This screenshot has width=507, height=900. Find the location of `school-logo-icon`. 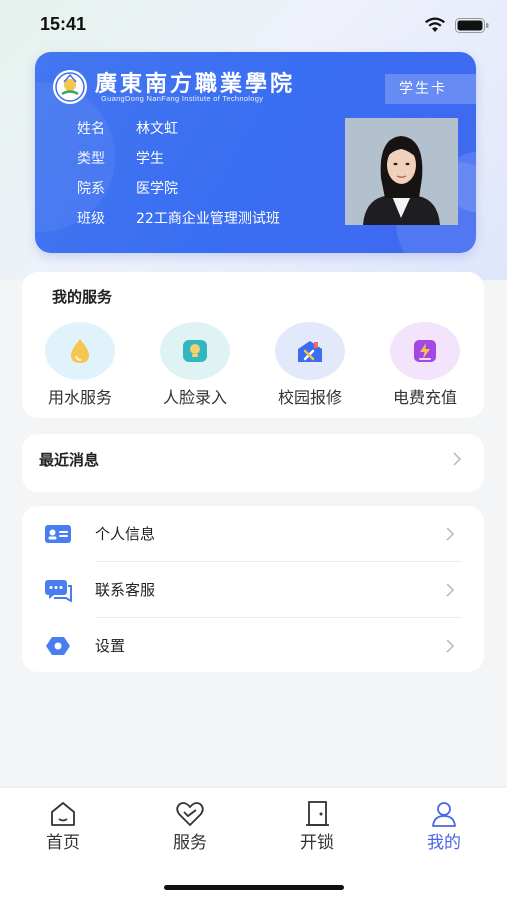

school-logo-icon is located at coordinates (70, 87).